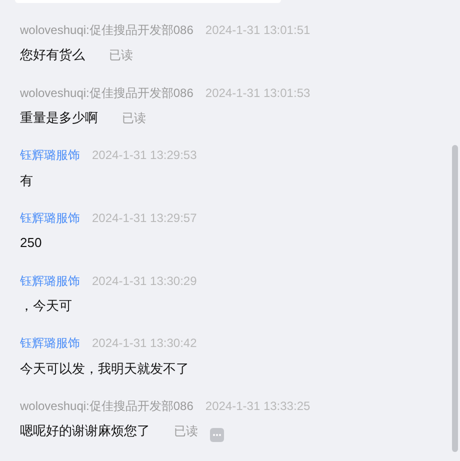 This screenshot has width=460, height=461. Describe the element at coordinates (59, 117) in the screenshot. I see `message-text: 重量是多少啊` at that location.